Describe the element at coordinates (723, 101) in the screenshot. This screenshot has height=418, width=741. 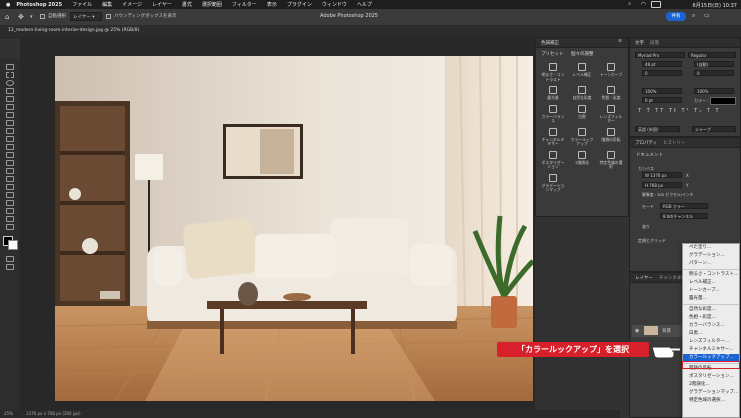
I see `text-color-swatch` at that location.